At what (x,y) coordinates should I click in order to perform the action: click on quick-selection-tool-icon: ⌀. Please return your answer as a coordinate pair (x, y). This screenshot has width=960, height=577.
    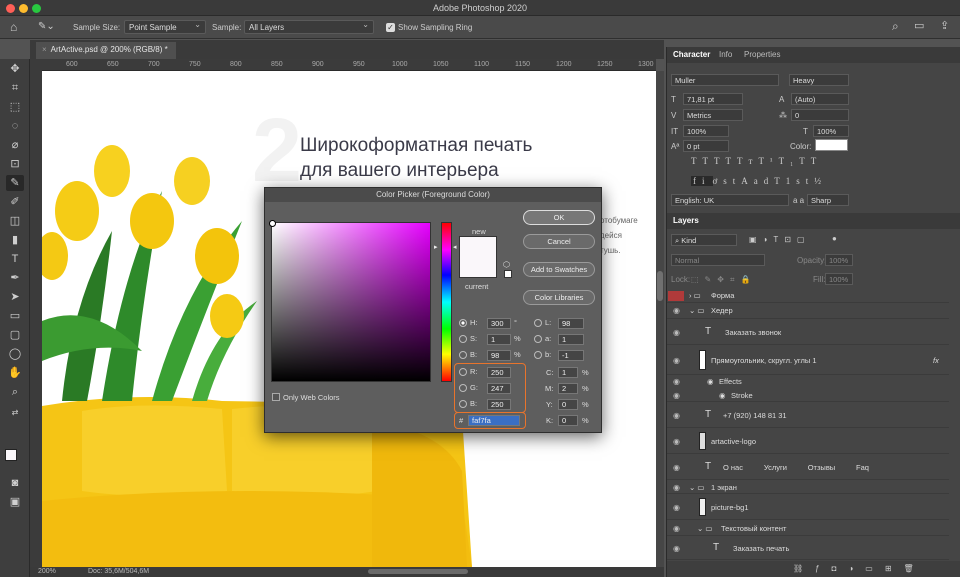
    Looking at the image, I should click on (15, 145).